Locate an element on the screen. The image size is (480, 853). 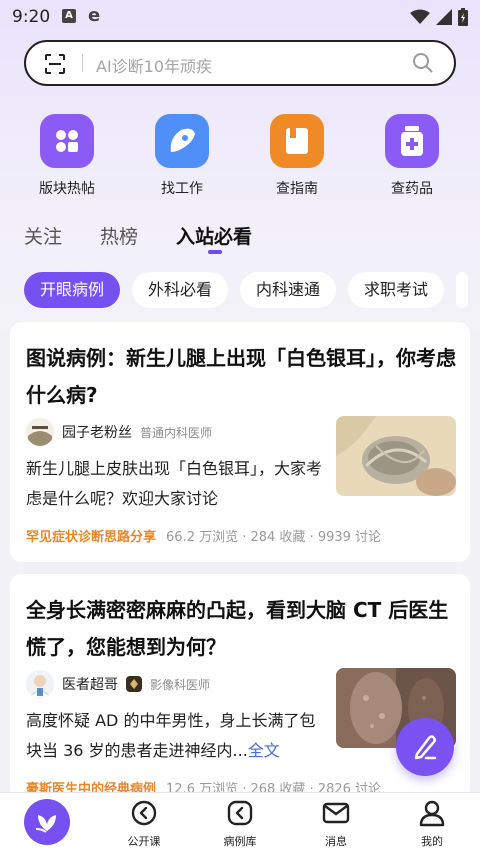
nav-messages: 消息 is located at coordinates (336, 824).